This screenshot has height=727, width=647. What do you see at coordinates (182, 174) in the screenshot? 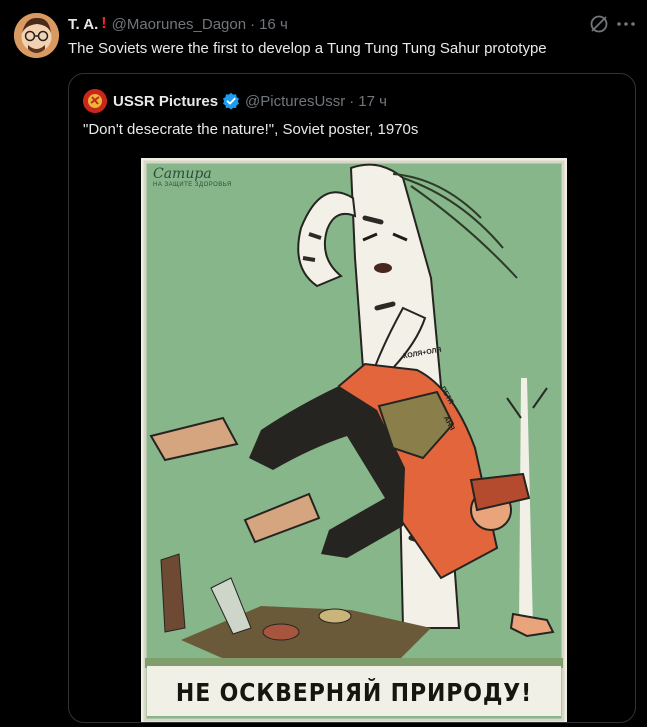
I see `poster-corner-title: Сатира` at bounding box center [182, 174].